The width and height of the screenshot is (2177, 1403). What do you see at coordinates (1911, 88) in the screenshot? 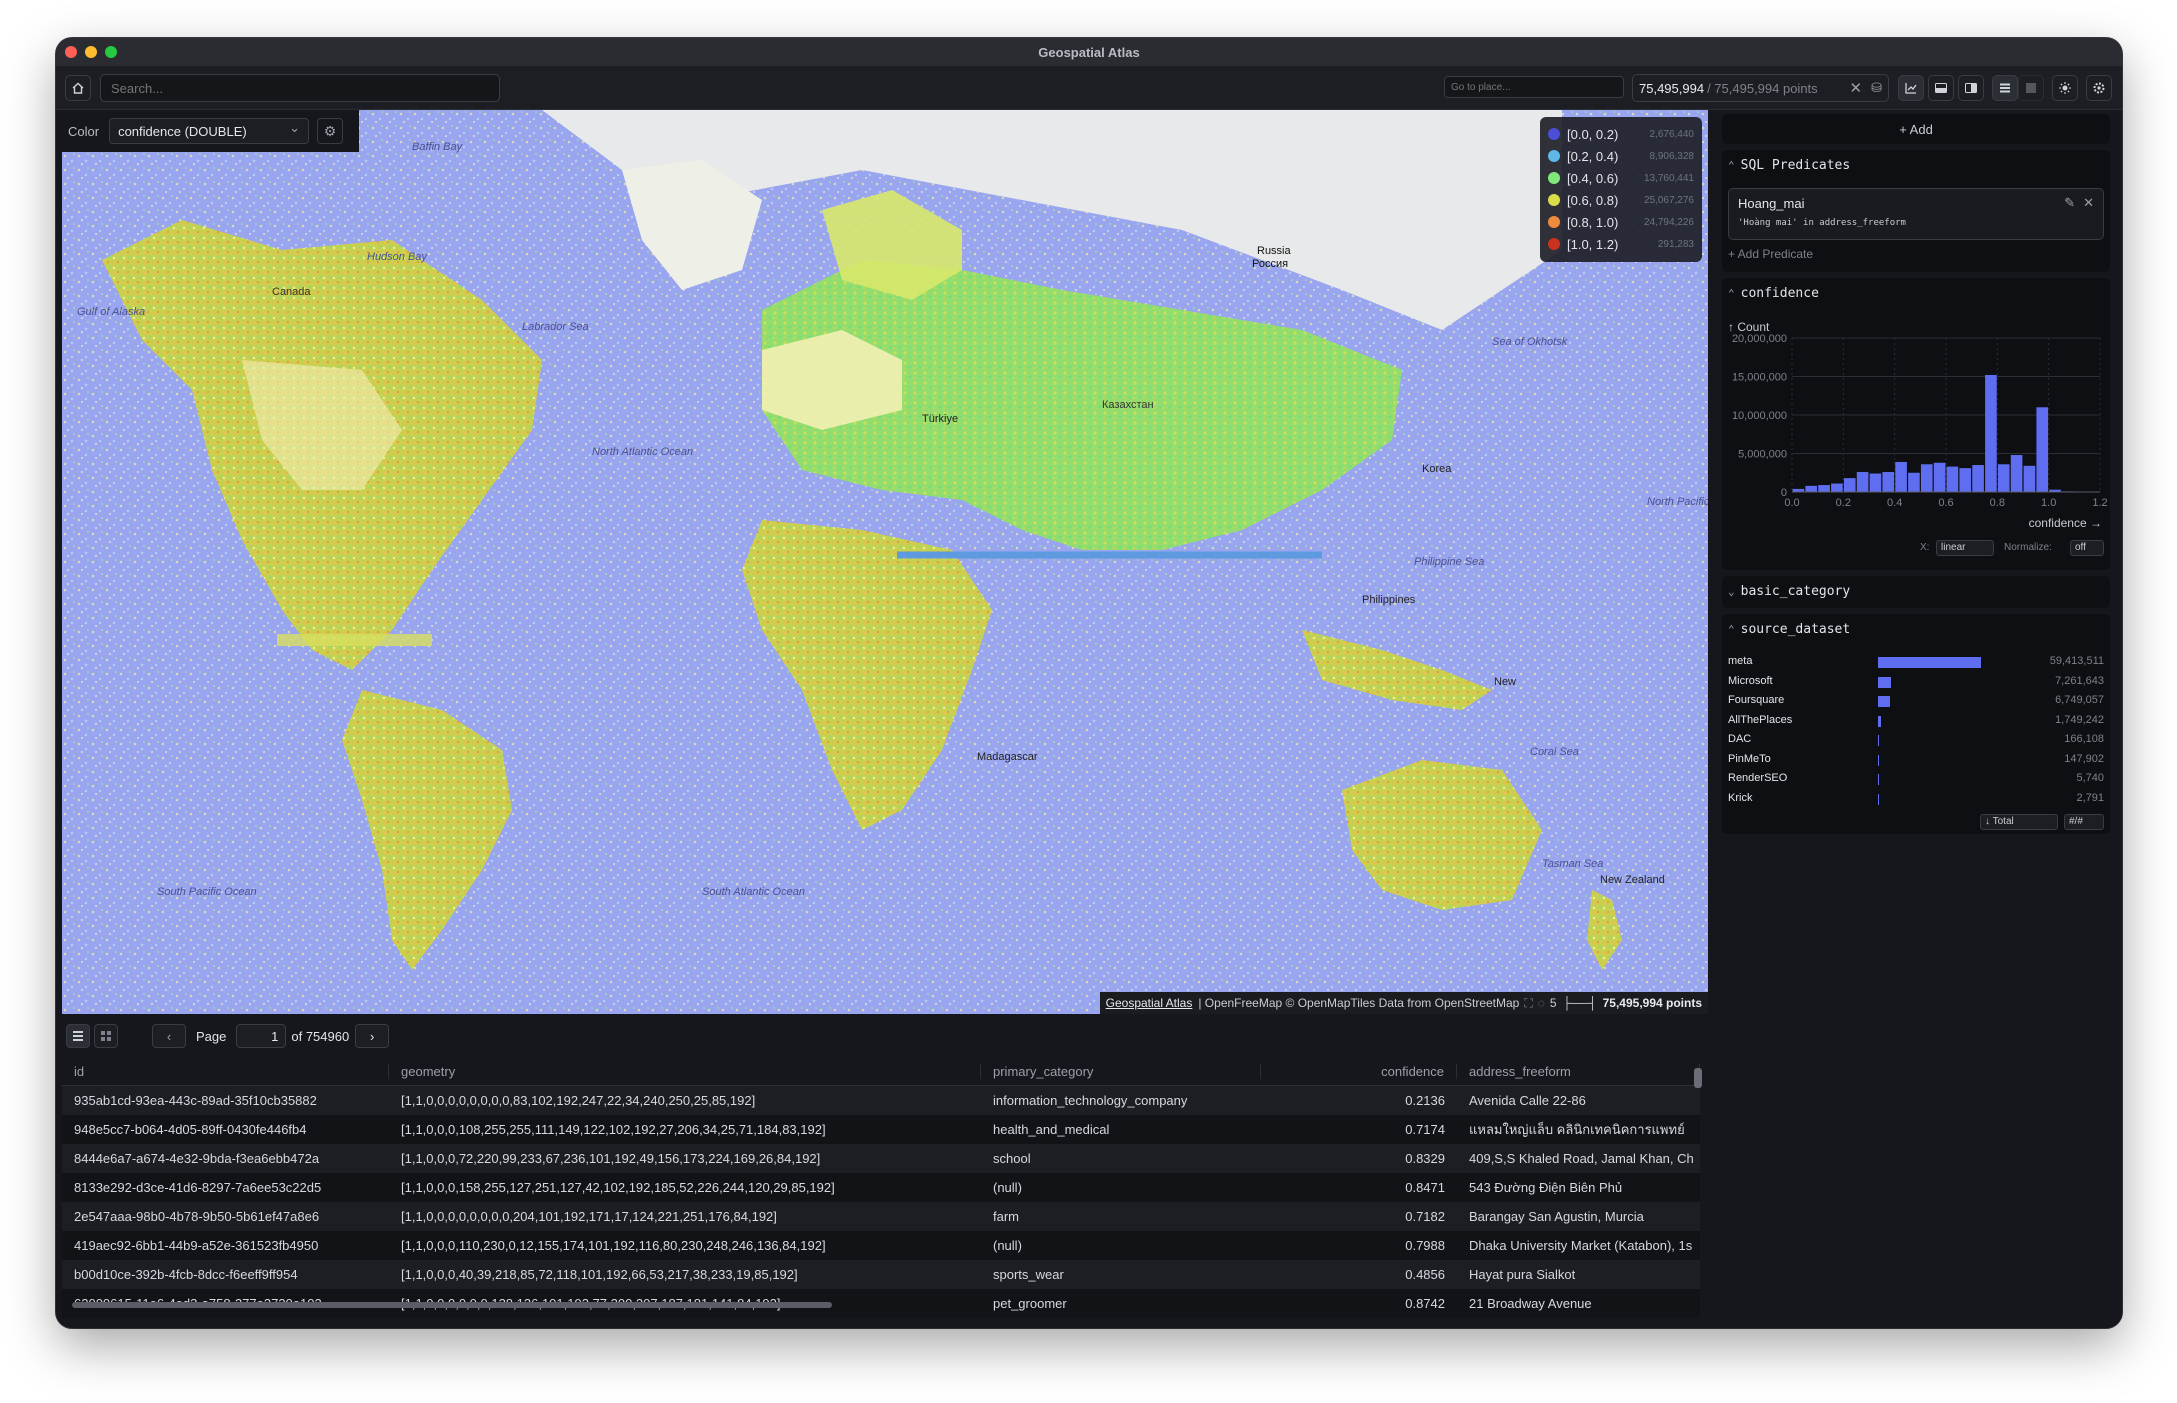
I see `chart-view-button` at bounding box center [1911, 88].